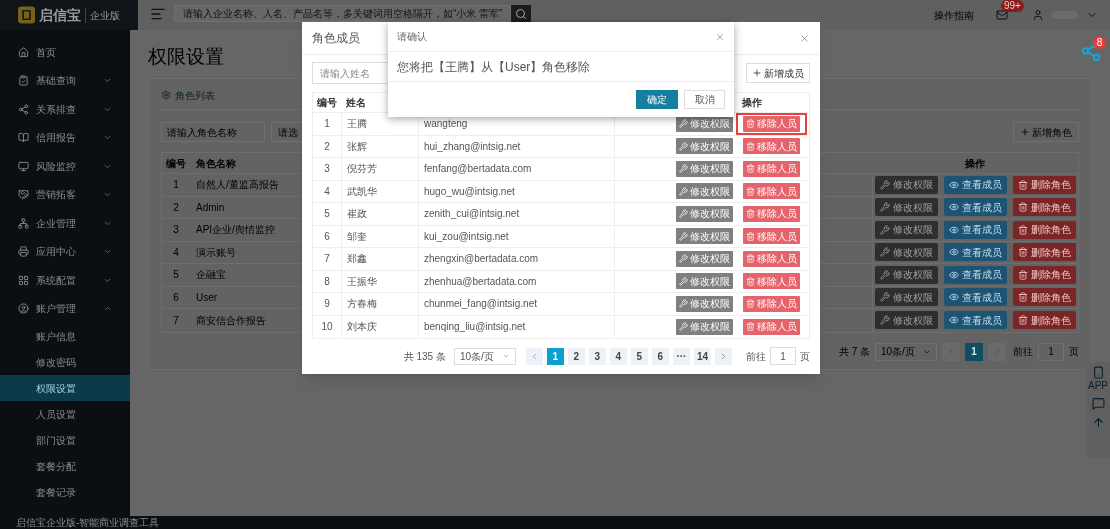 The width and height of the screenshot is (1110, 529). I want to click on sidebar-item: 企业管理, so click(65, 223).